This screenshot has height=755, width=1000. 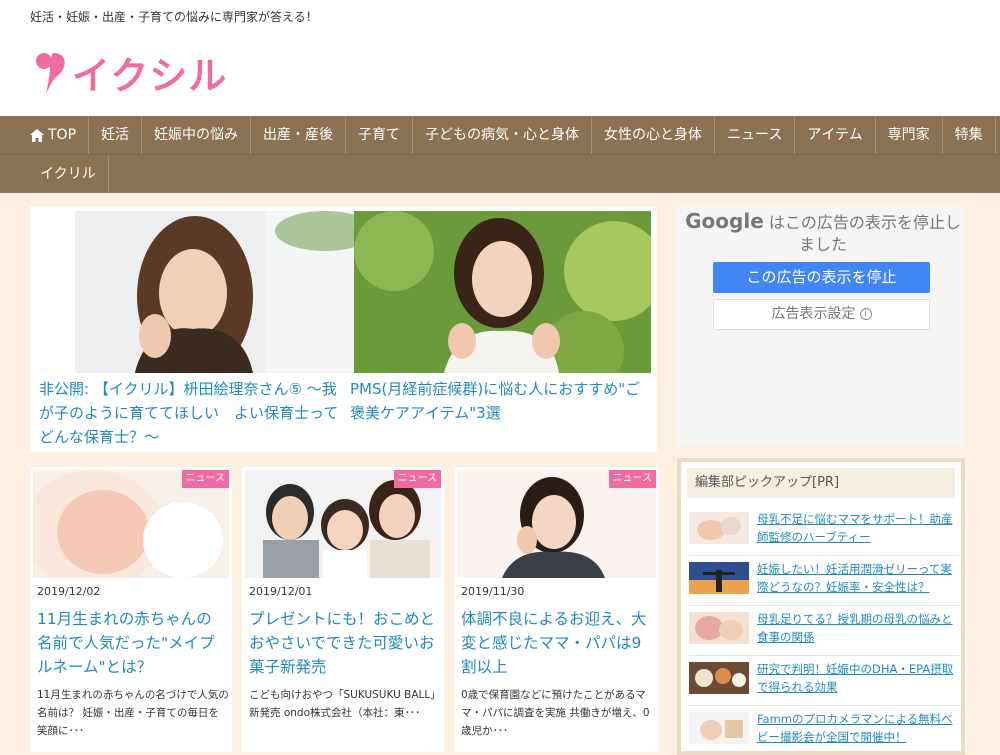 I want to click on nav-item-child-health: 子どもの病気・心と身体, so click(x=503, y=135).